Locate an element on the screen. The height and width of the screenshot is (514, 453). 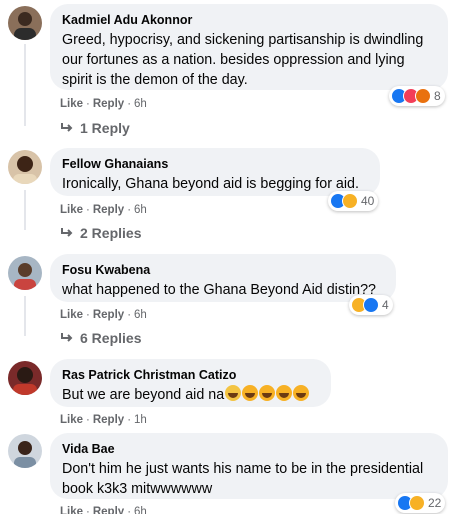
like-icon is located at coordinates (371, 305).